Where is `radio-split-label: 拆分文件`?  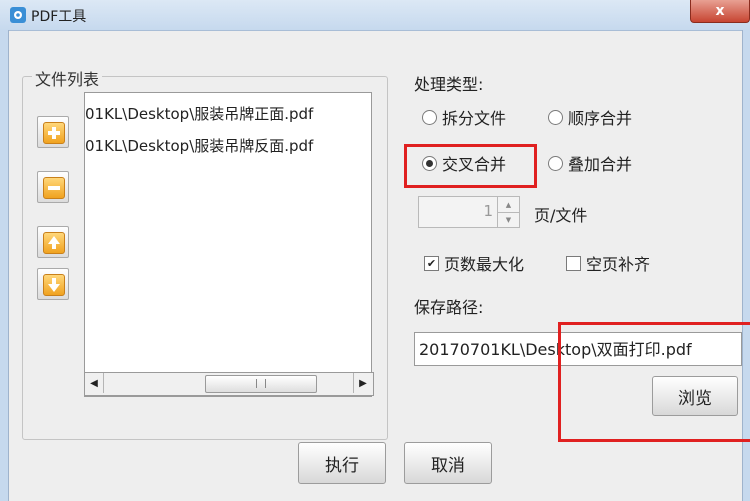
radio-split-label: 拆分文件 is located at coordinates (474, 117).